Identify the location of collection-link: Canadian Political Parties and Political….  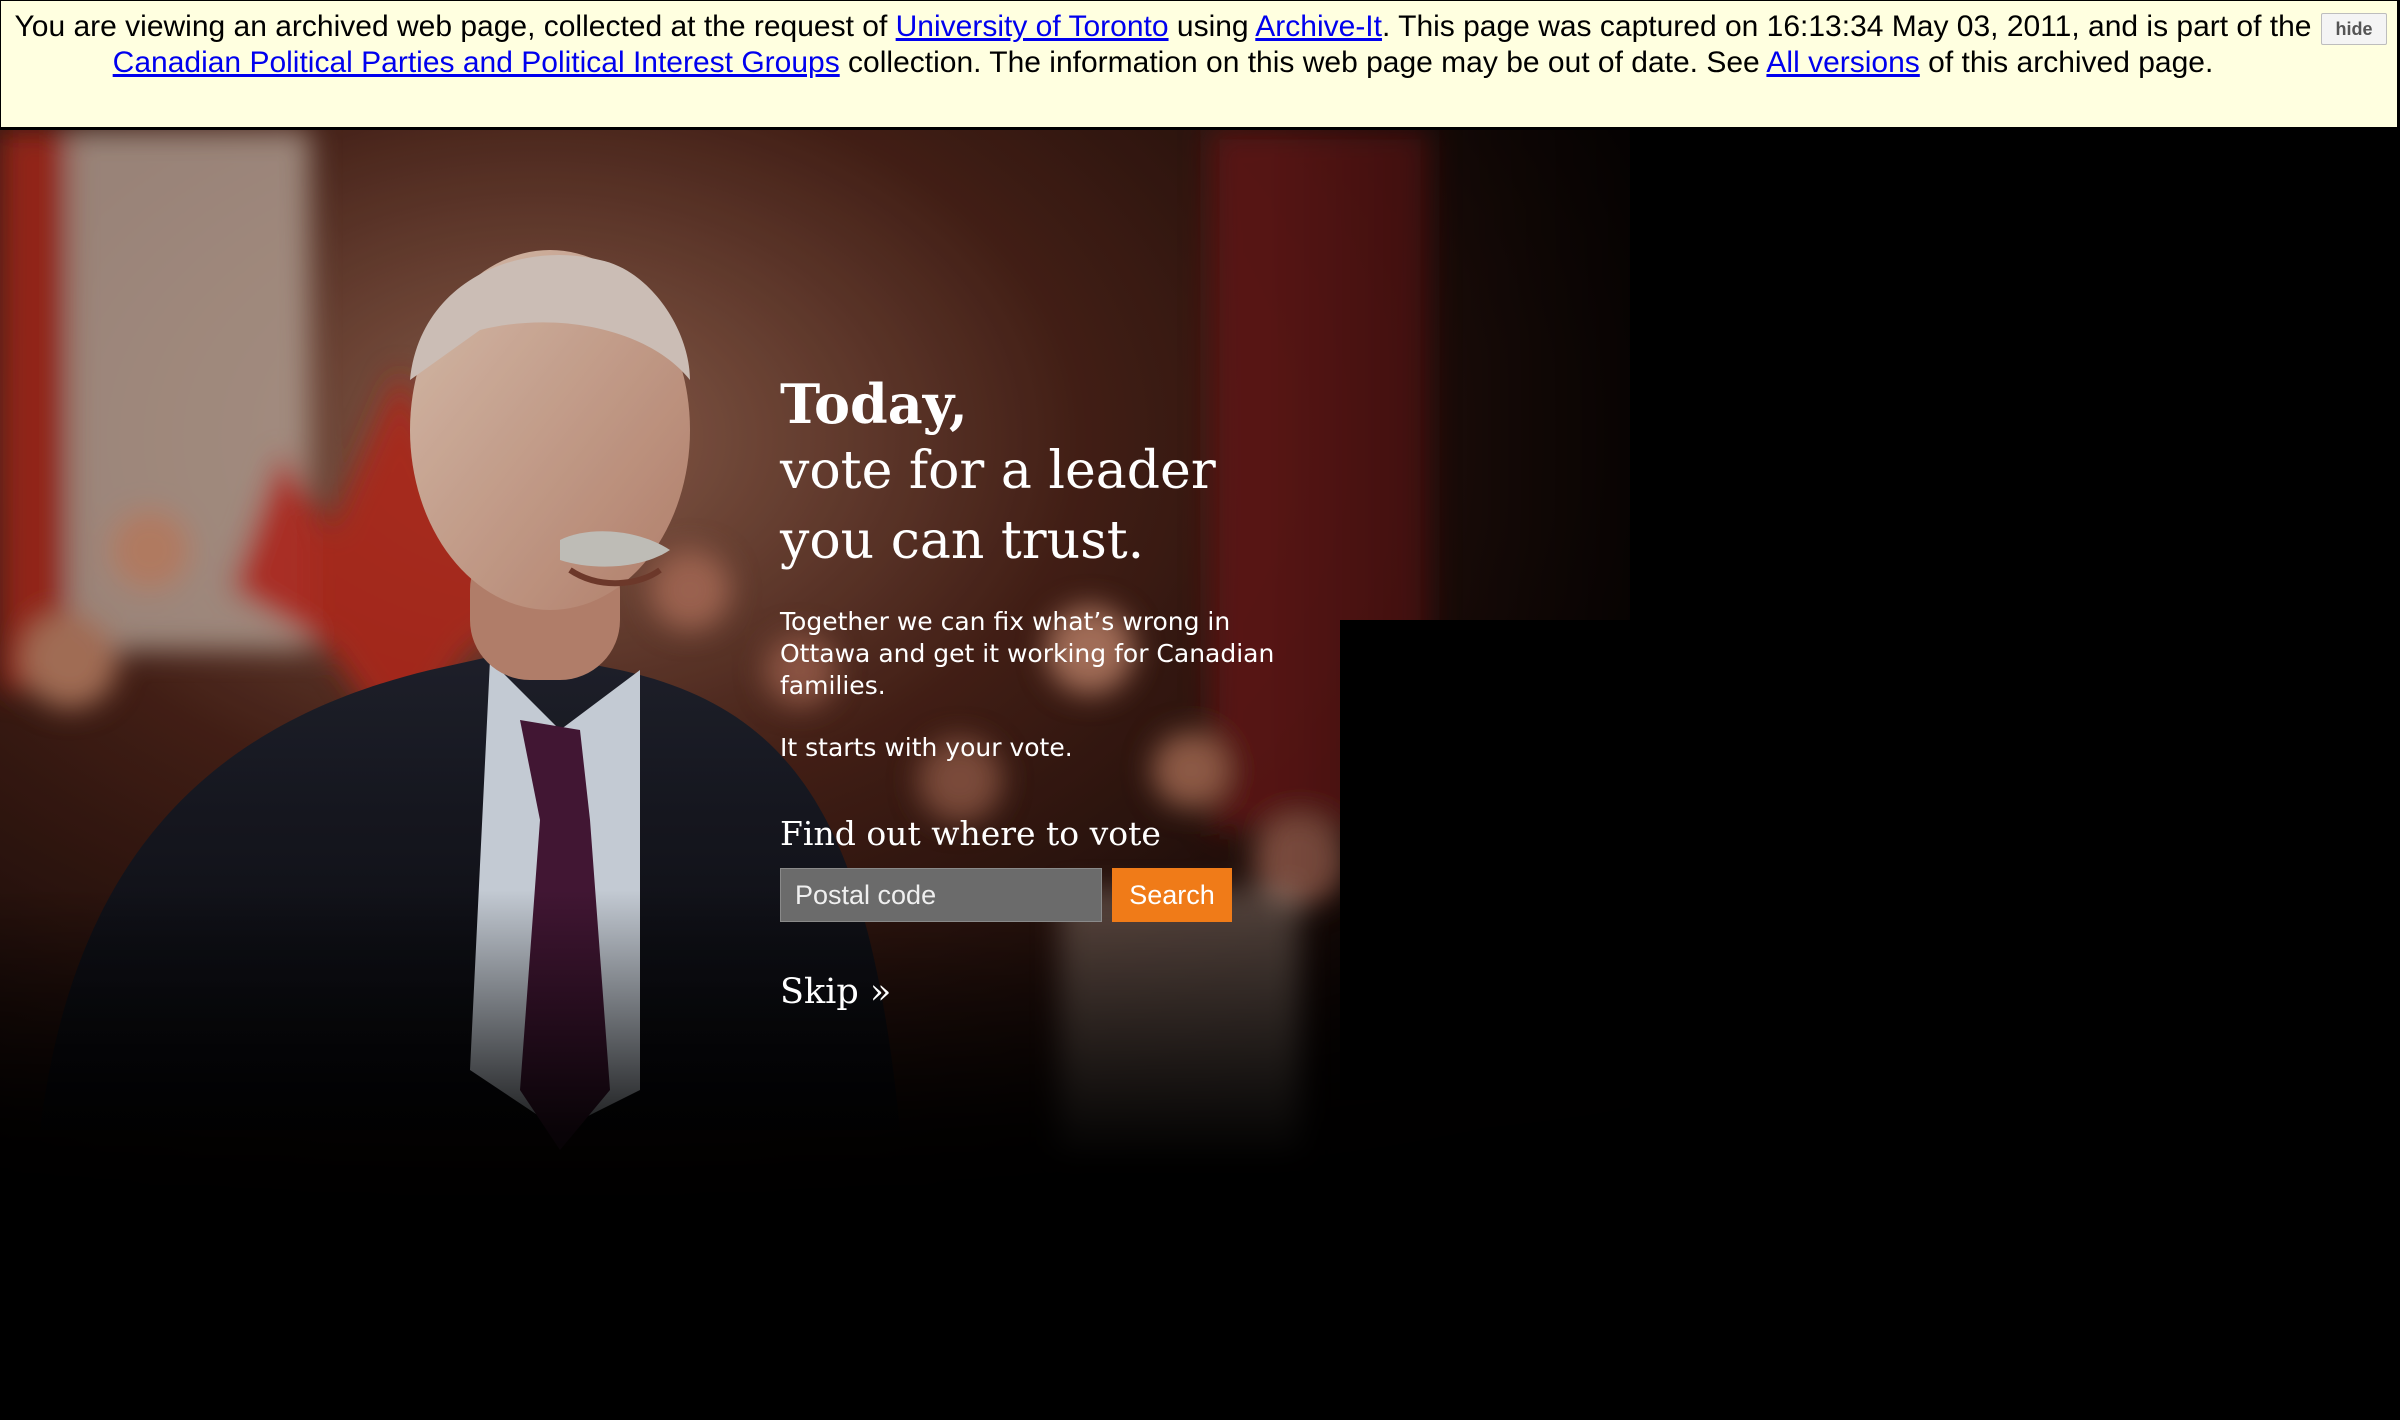
(476, 62).